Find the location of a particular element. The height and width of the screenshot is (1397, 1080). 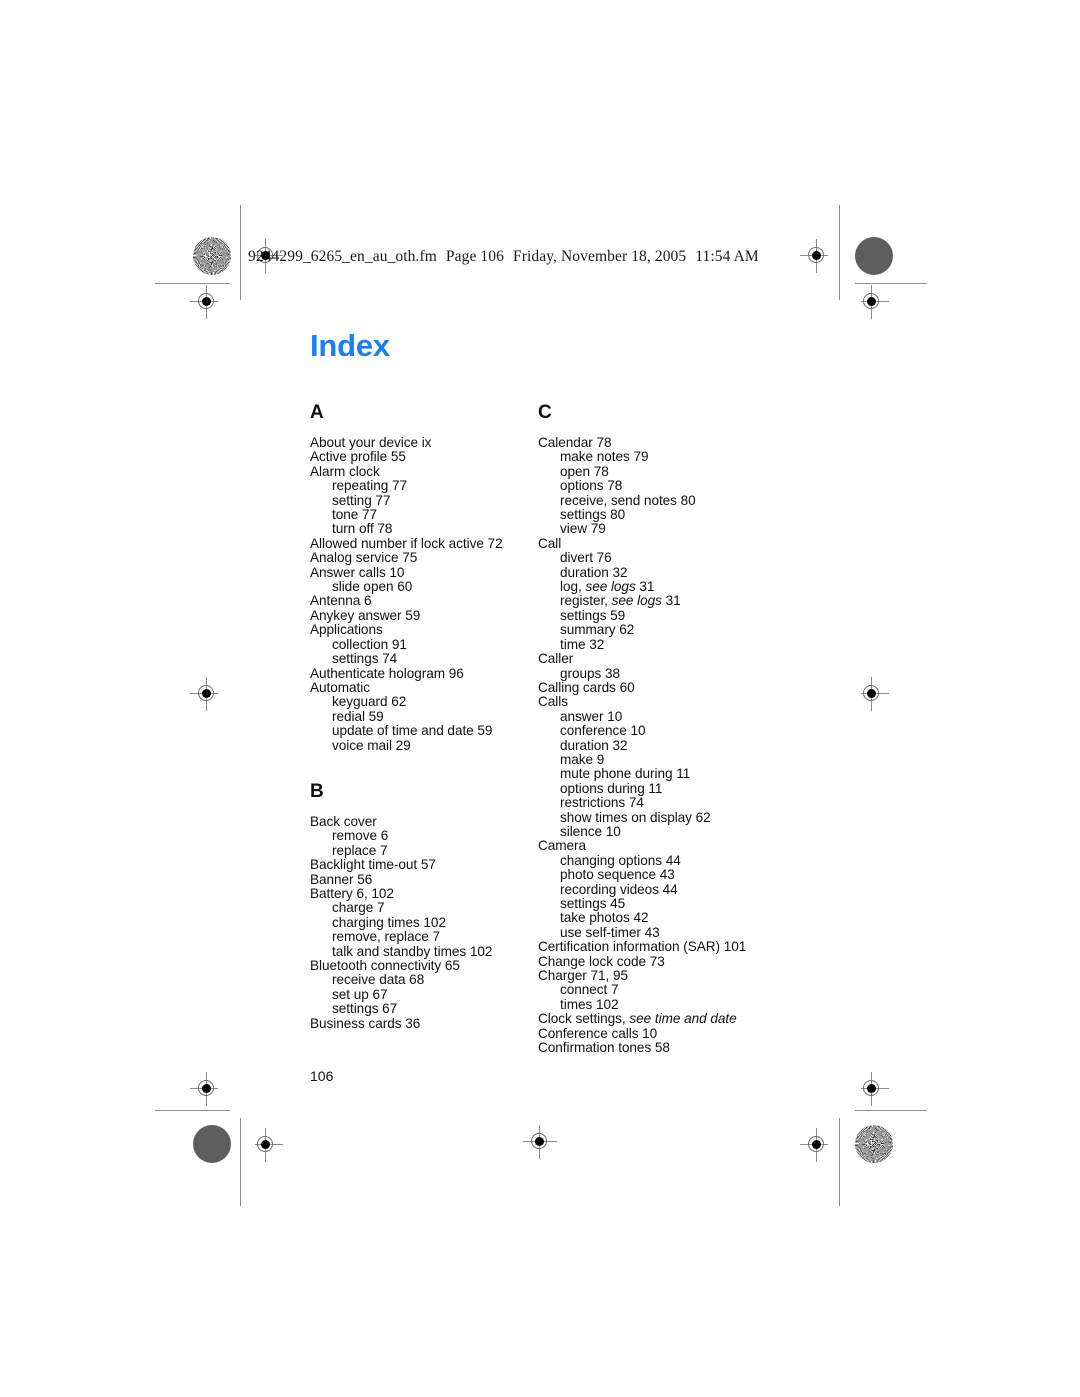

index-entry: Bluetooth connectivity 65 is located at coordinates (424, 965).